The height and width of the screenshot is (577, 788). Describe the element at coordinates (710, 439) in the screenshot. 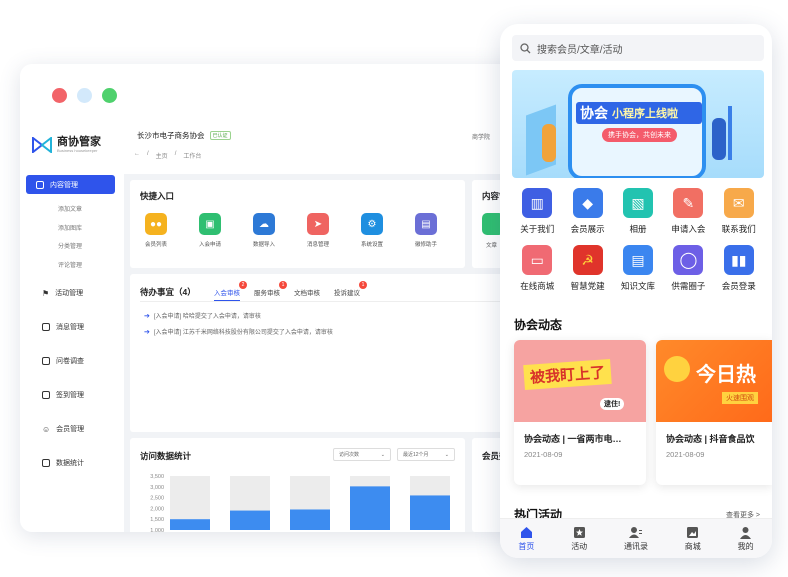

I see `news-title: 协会动态 | 抖音食品饮` at that location.